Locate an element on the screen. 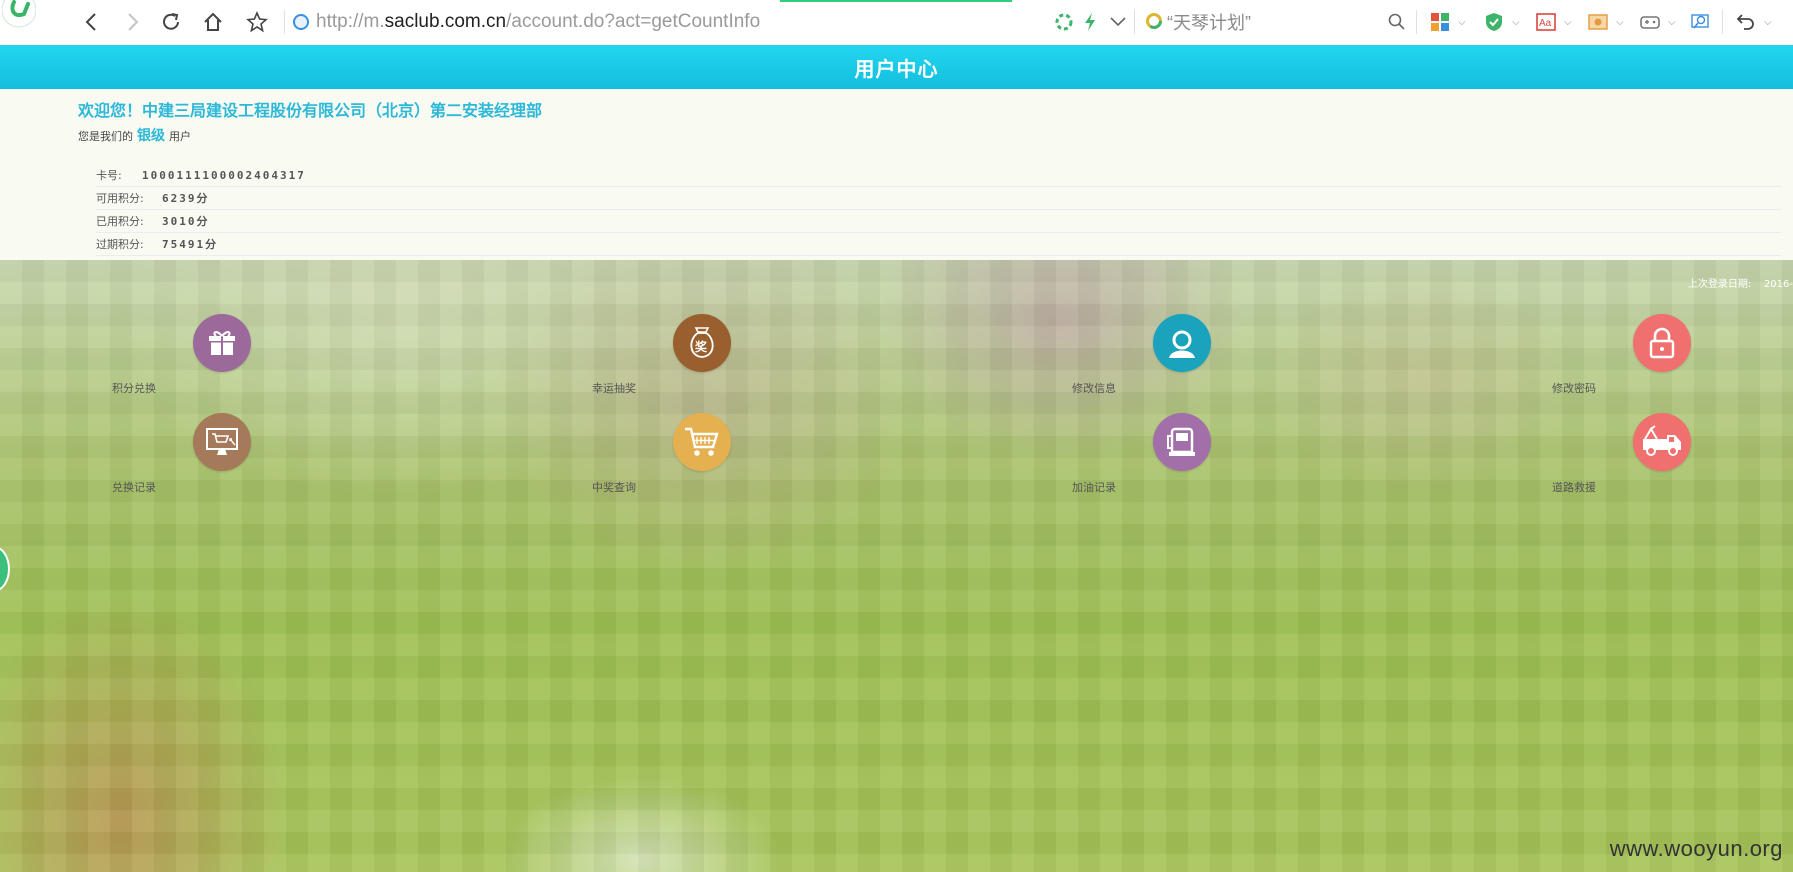  menu-fuel-records: 加油记录 is located at coordinates (1150, 463).